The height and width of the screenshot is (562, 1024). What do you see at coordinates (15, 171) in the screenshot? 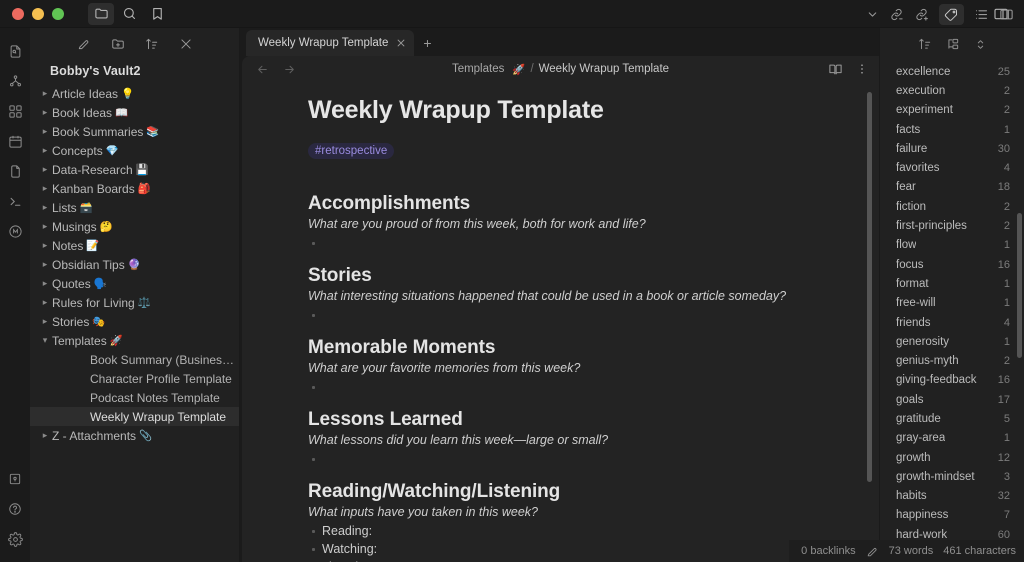
I see `daily-note-icon` at bounding box center [15, 171].